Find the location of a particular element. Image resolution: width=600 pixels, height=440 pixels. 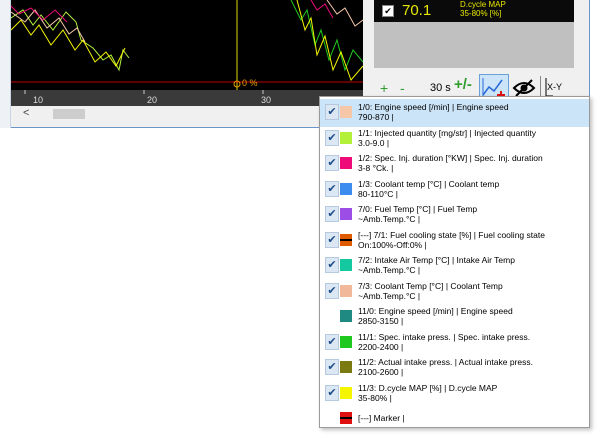

horizontal-scrollbar: < is located at coordinates (187, 113).